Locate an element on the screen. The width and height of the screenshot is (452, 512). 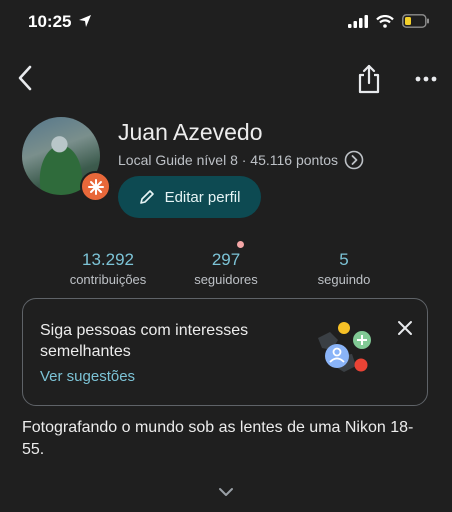
location-arrow-icon is located at coordinates (85, 21).